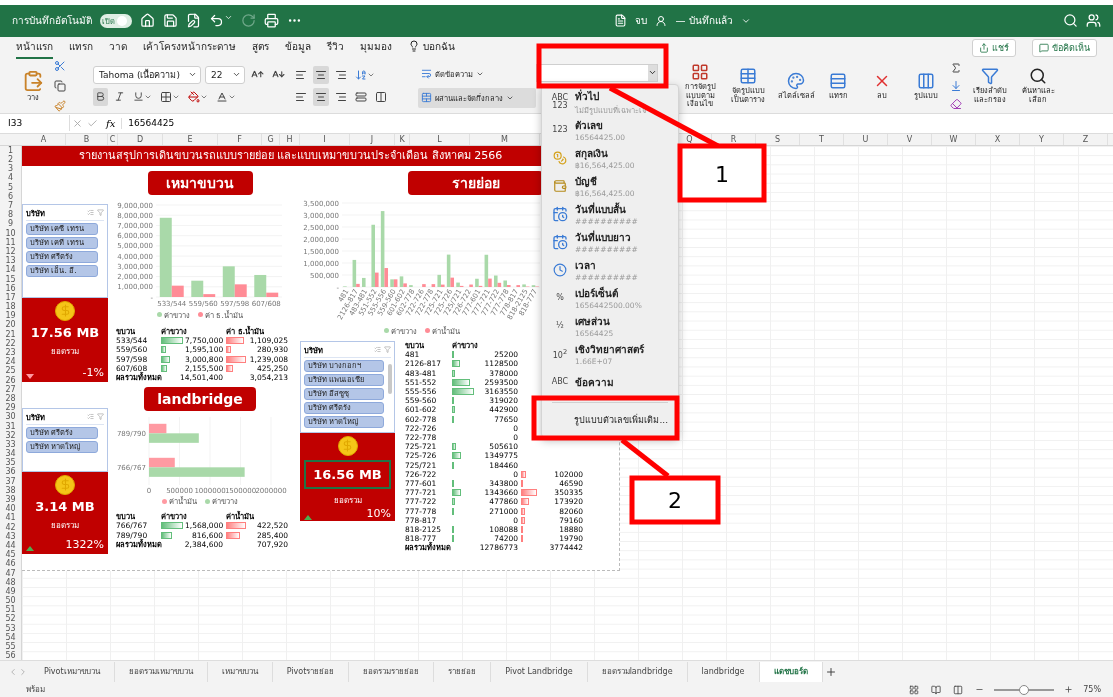 This screenshot has width=1113, height=697. Describe the element at coordinates (335, 48) in the screenshot. I see `ribbon-tab: รีวิว` at that location.